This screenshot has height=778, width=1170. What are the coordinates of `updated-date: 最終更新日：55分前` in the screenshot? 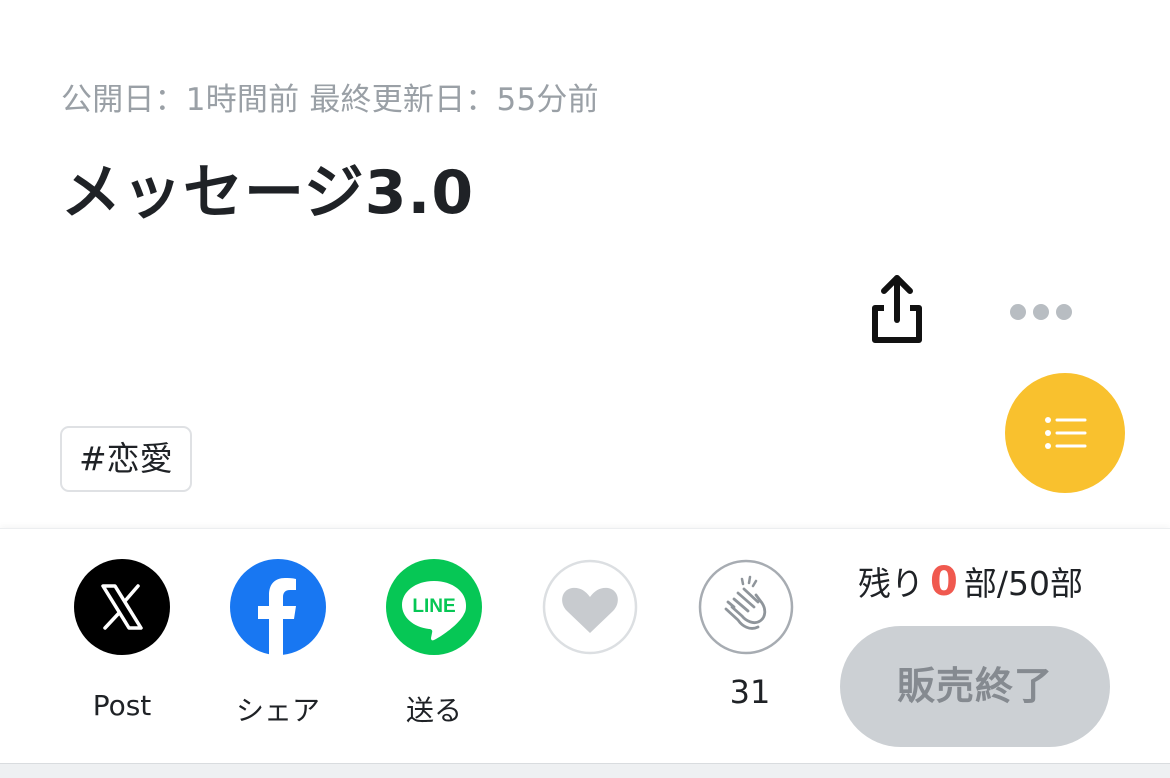 It's located at (454, 100).